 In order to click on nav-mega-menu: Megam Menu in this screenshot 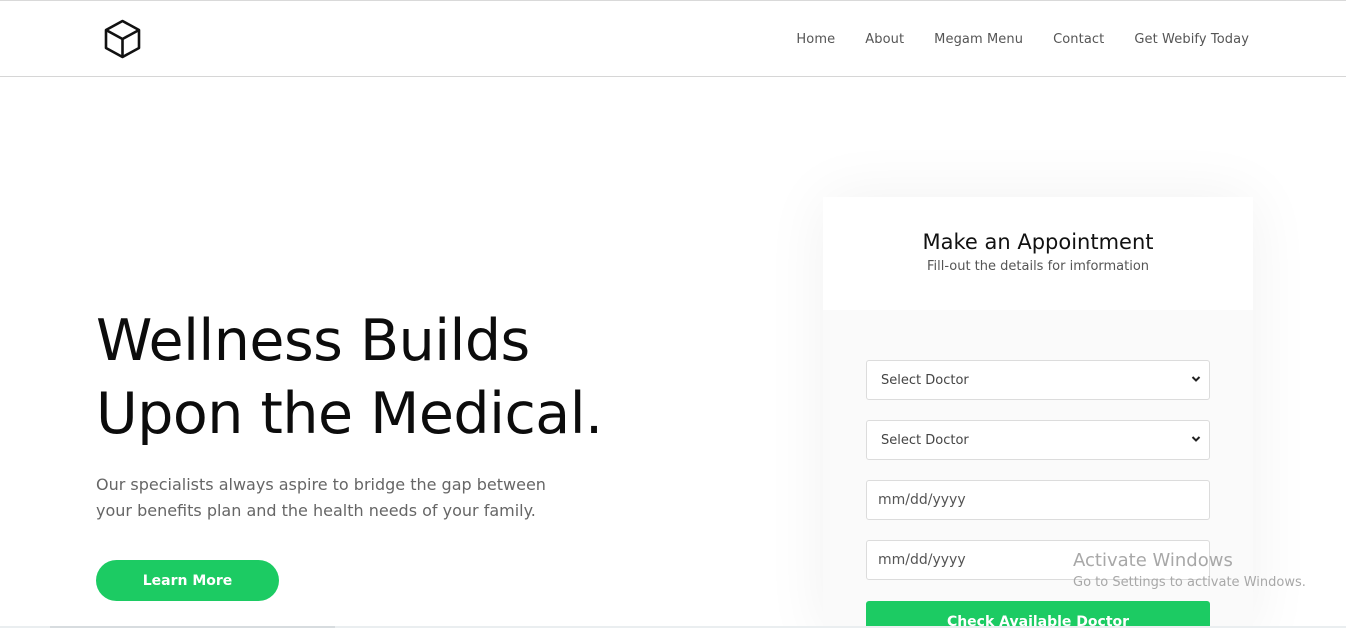, I will do `click(978, 39)`.